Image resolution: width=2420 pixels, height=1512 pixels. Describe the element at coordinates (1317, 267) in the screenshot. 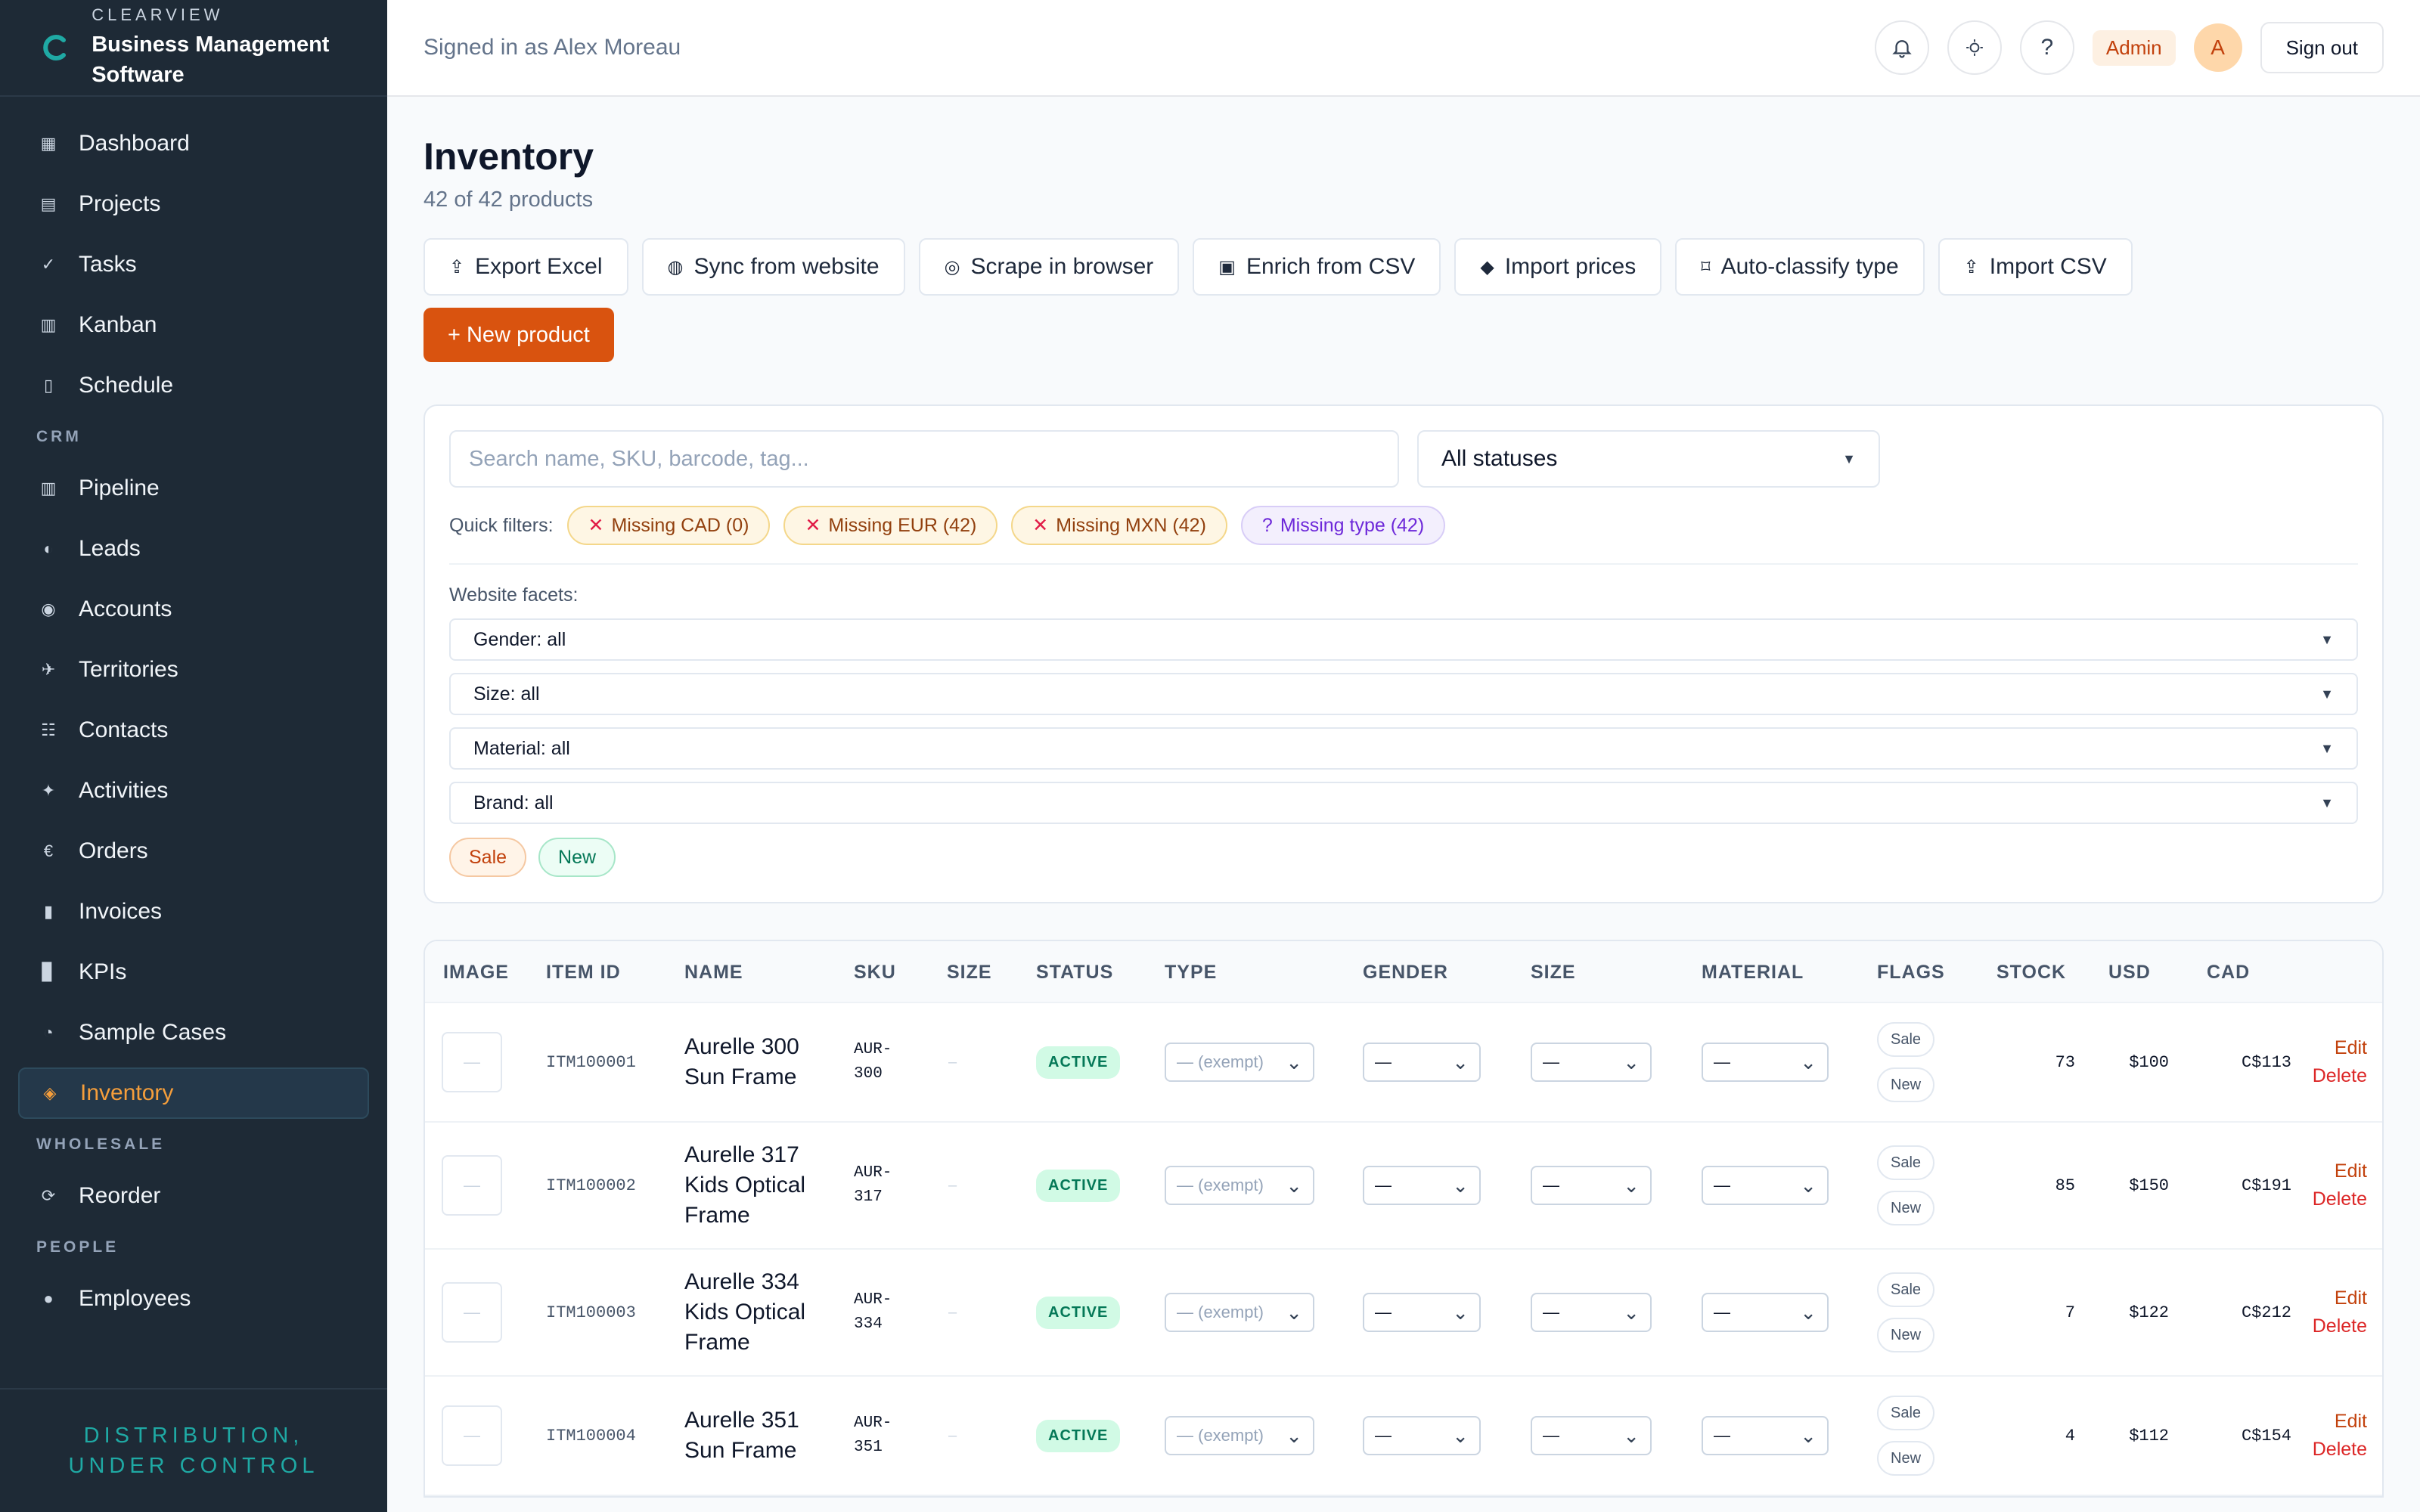

I see `enrich-from-csv-button: ▣ Enrich from CSV` at that location.